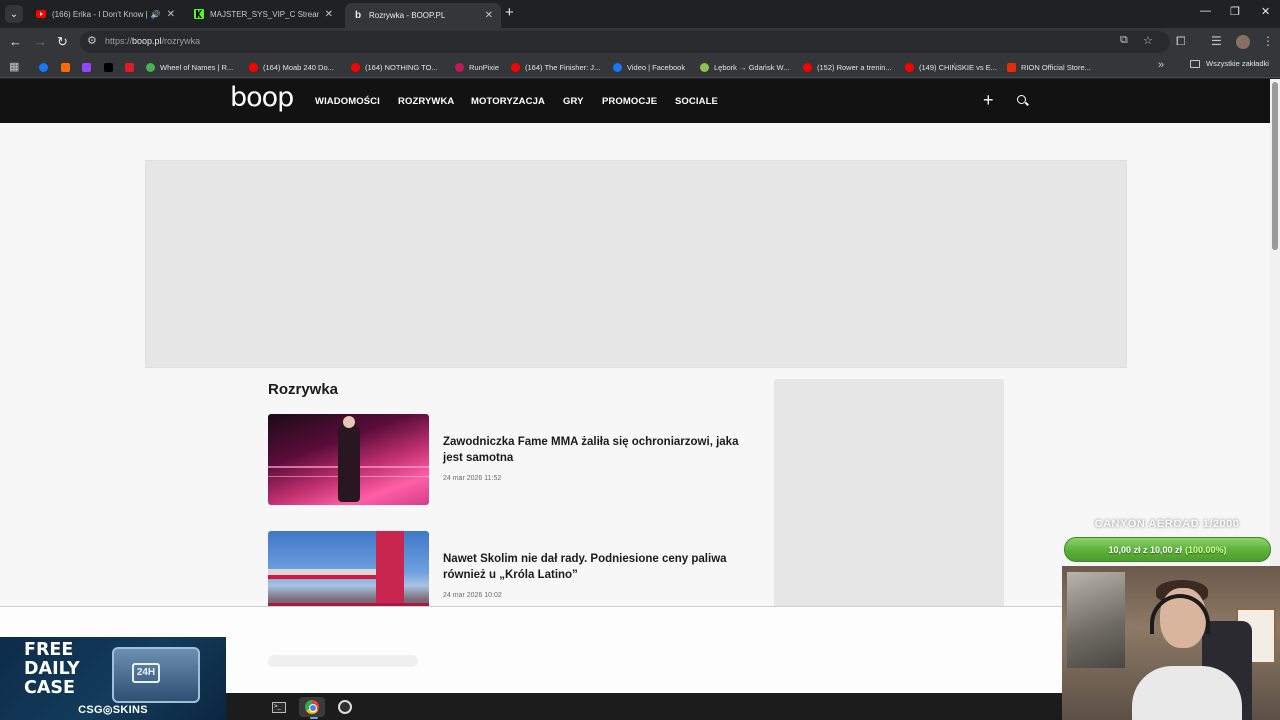 The height and width of the screenshot is (720, 1280). I want to click on address-bar: ⚙ https://boop.pl/rozrywka ⧉ ☆, so click(625, 42).